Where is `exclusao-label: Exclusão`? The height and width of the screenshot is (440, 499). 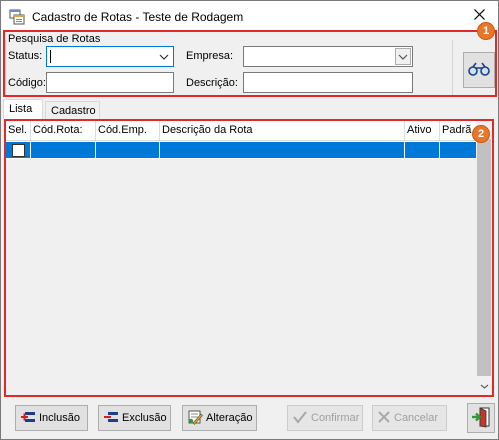
exclusao-label: Exclusão is located at coordinates (144, 418).